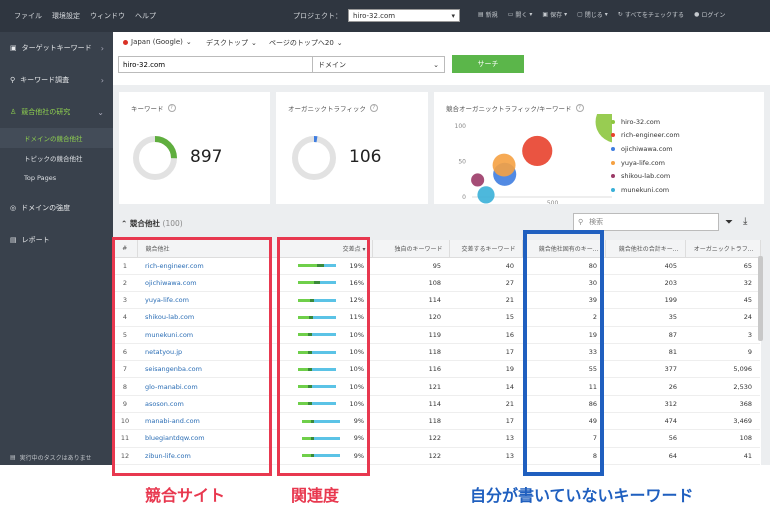 Image resolution: width=780 pixels, height=508 pixels. What do you see at coordinates (155, 158) in the screenshot?
I see `keywords-donut` at bounding box center [155, 158].